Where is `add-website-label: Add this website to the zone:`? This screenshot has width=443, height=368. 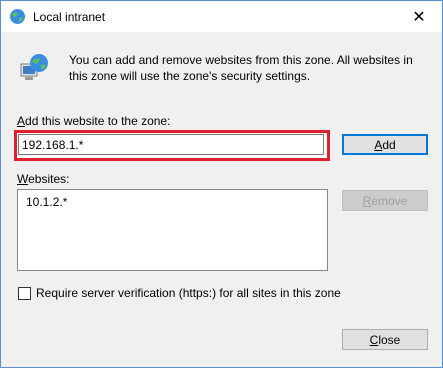 add-website-label: Add this website to the zone: is located at coordinates (93, 121).